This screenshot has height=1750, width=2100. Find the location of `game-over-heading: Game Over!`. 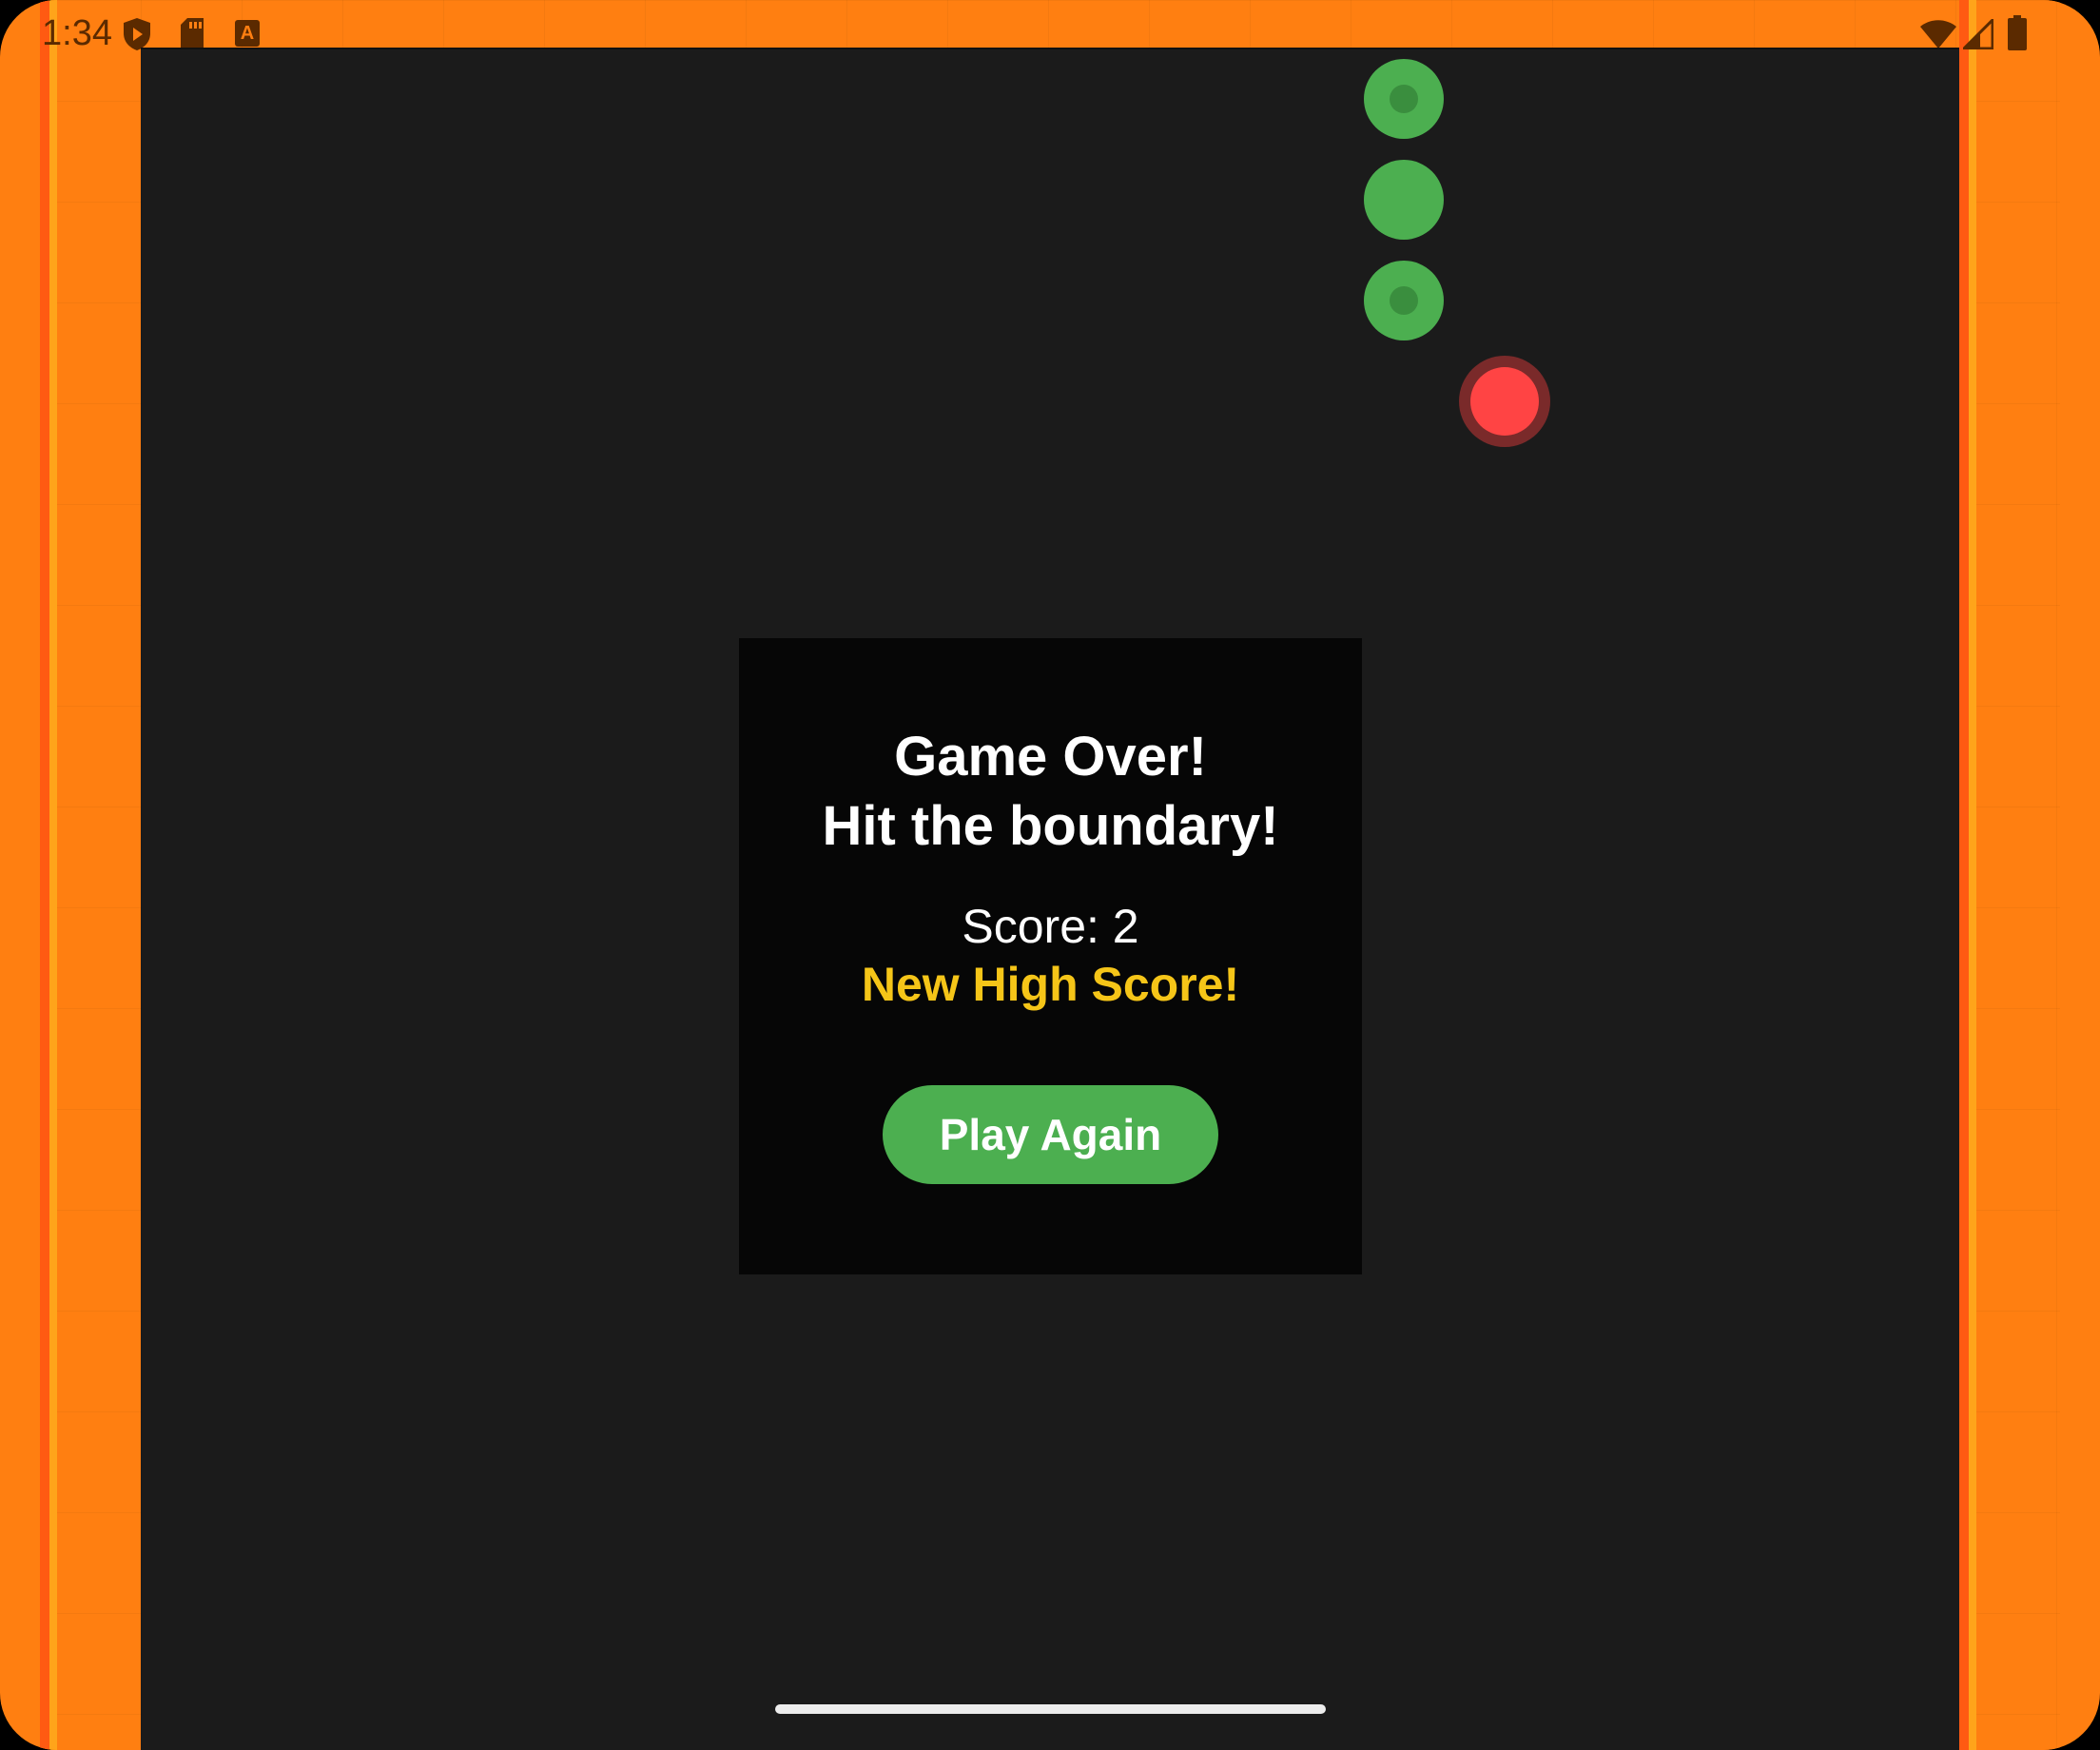

game-over-heading: Game Over! is located at coordinates (1050, 757).